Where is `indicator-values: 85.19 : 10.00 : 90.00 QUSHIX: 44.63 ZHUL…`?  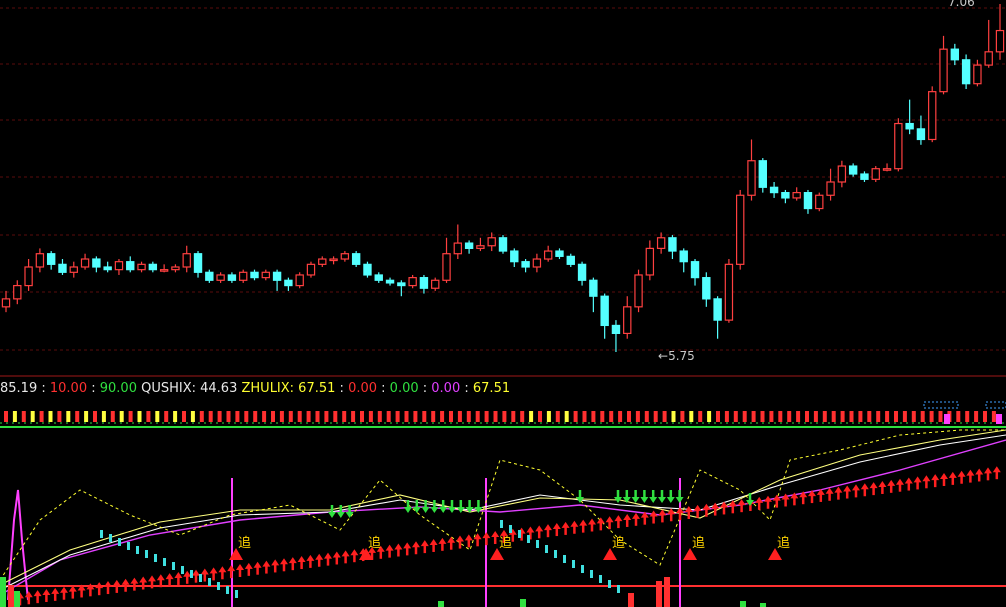 indicator-values: 85.19 : 10.00 : 90.00 QUSHIX: 44.63 ZHUL… is located at coordinates (255, 388).